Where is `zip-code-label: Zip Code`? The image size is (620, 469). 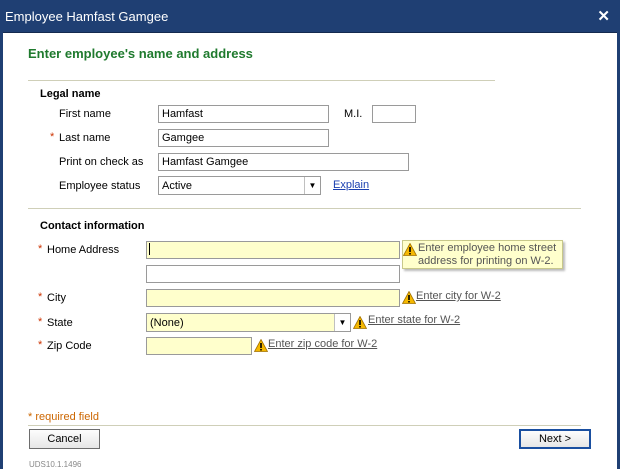
zip-code-label: Zip Code is located at coordinates (69, 346).